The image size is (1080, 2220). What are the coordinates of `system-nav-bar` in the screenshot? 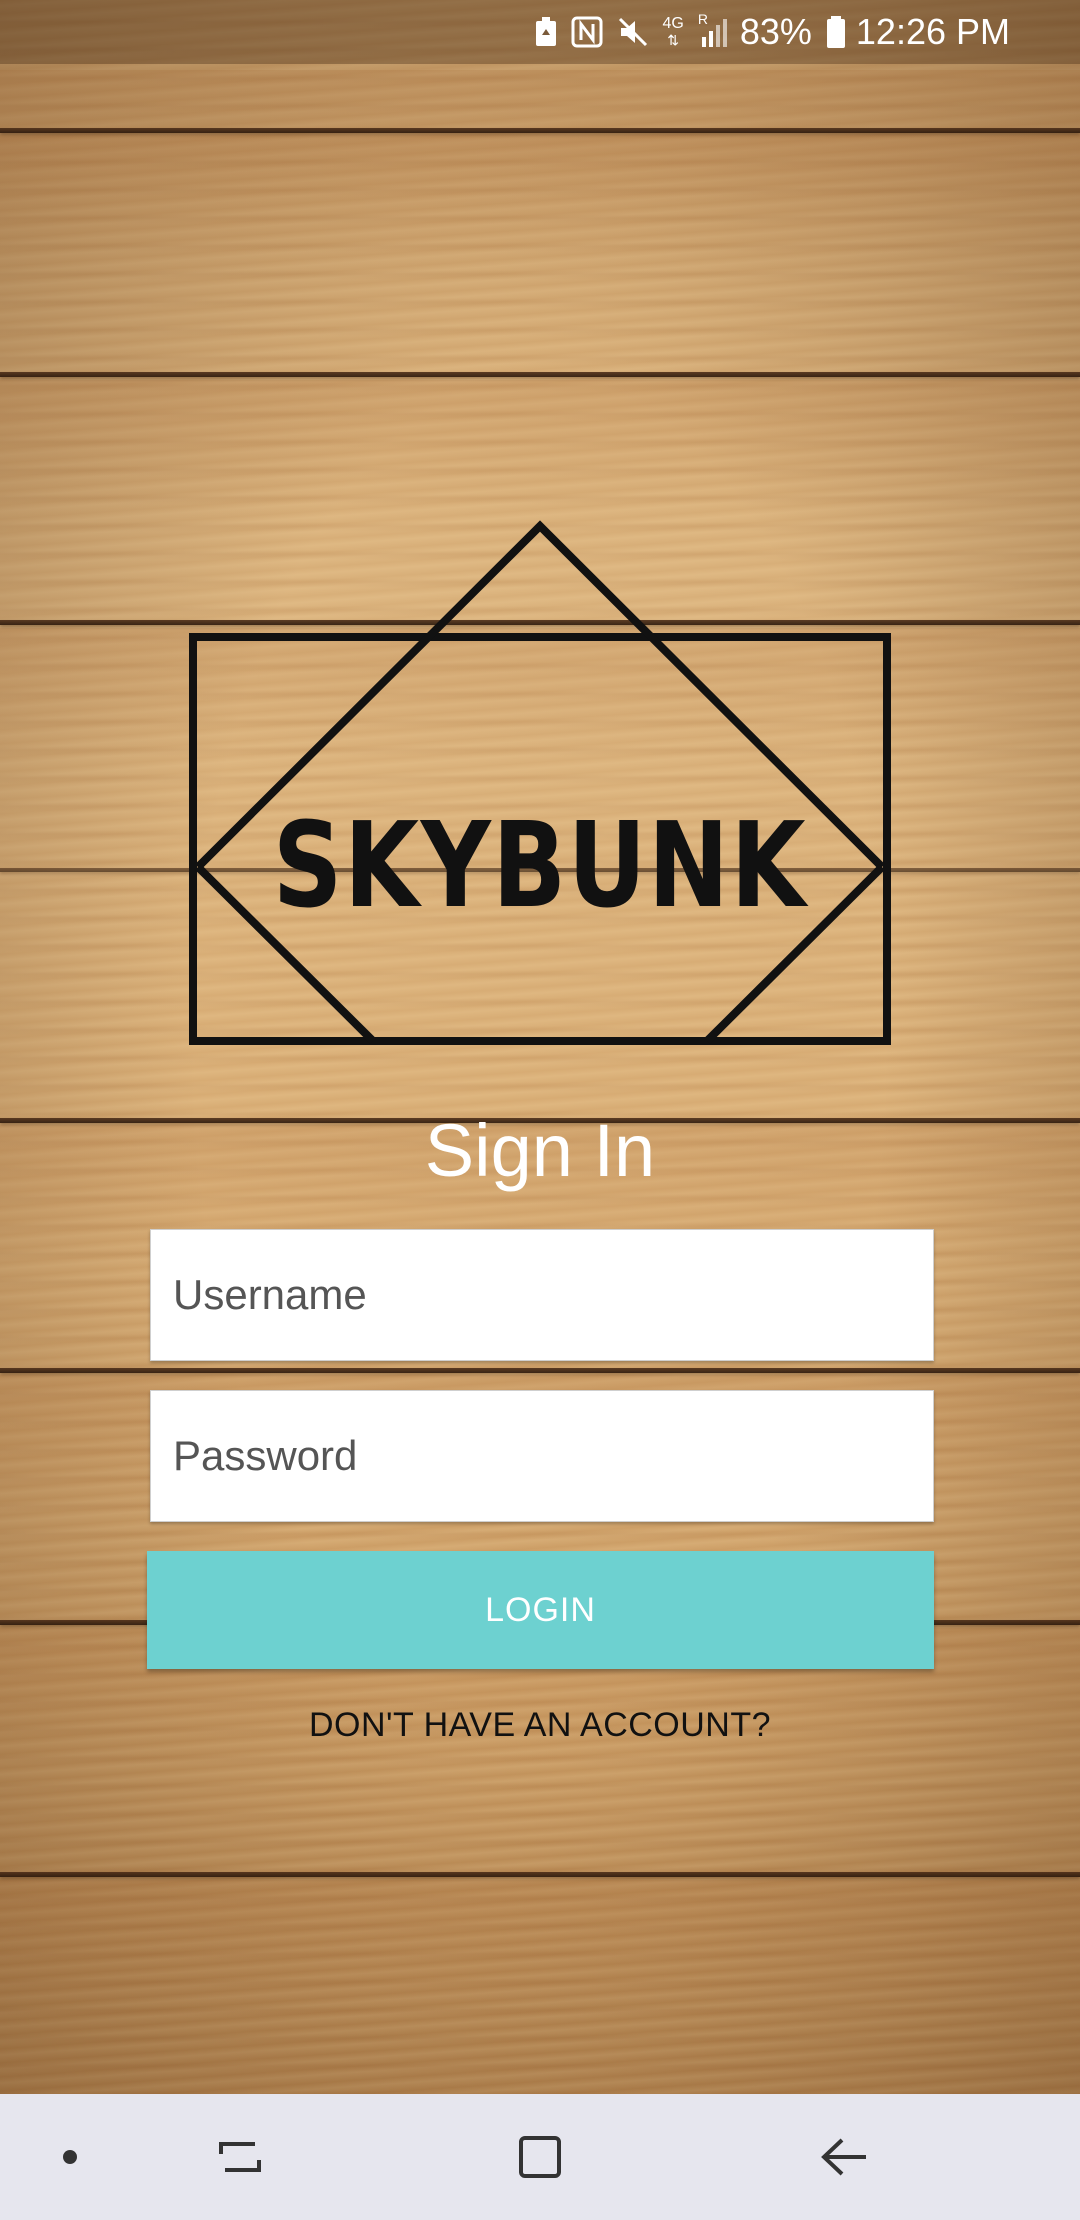 It's located at (540, 2157).